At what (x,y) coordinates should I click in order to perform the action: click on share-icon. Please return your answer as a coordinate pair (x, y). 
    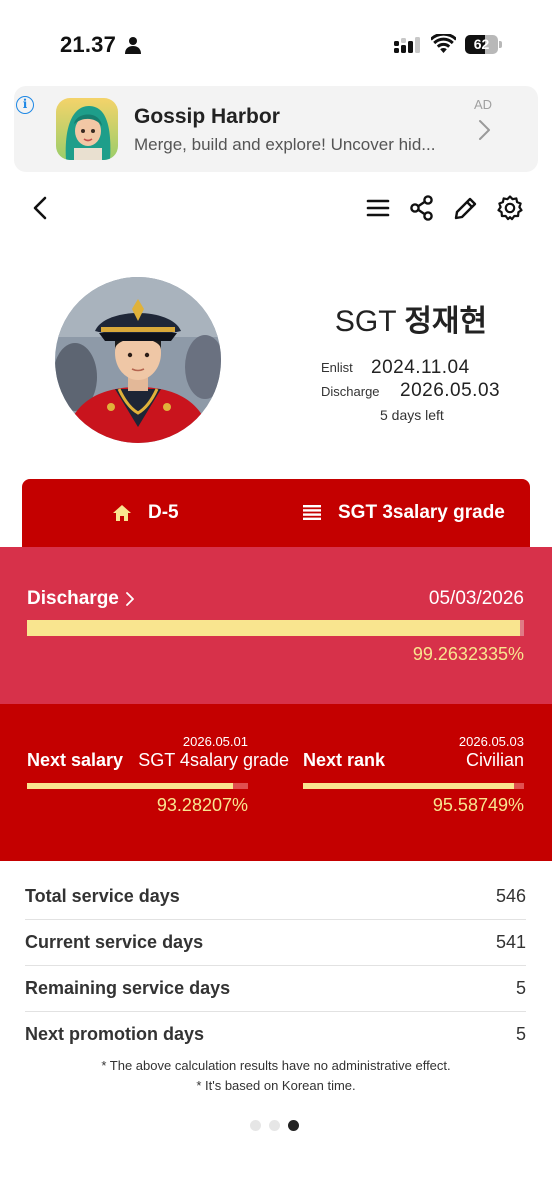
    Looking at the image, I should click on (422, 208).